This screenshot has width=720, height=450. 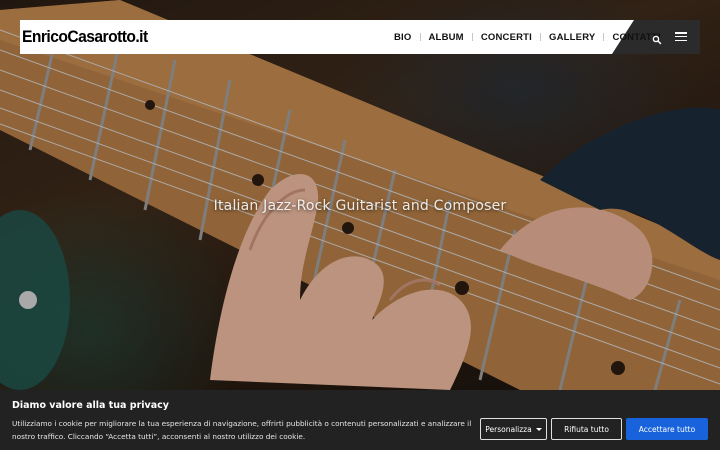 I want to click on hamburger-menu-icon, so click(x=681, y=37).